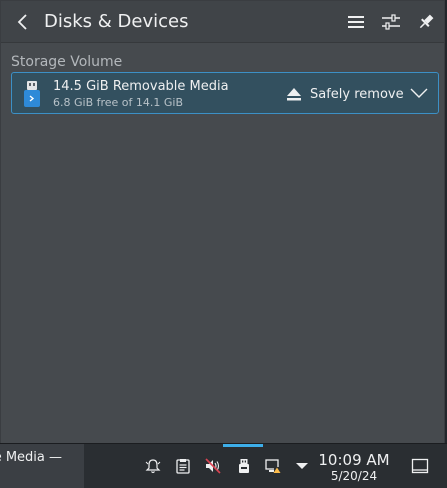 This screenshot has height=488, width=447. I want to click on clipboard-icon, so click(183, 466).